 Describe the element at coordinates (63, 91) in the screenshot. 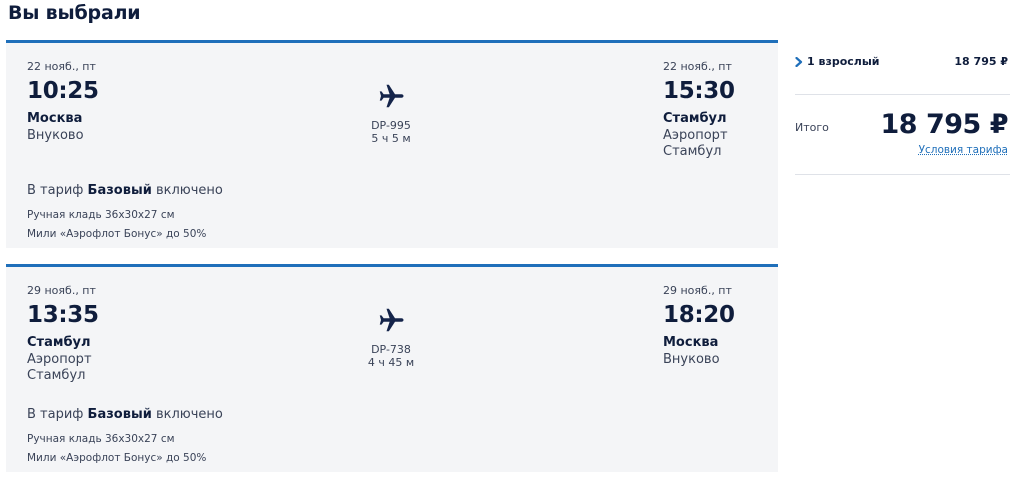

I see `departure-time: 10:25` at that location.